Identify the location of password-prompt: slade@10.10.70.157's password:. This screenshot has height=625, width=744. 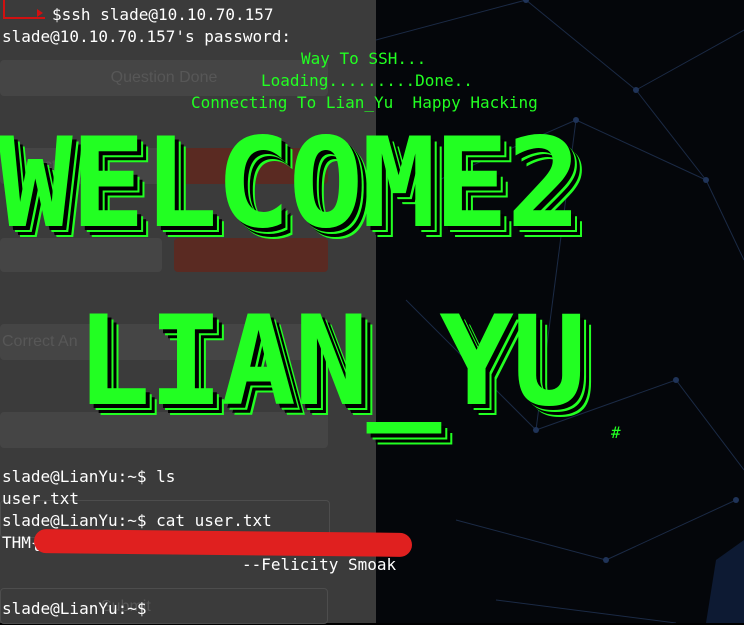
(146, 36).